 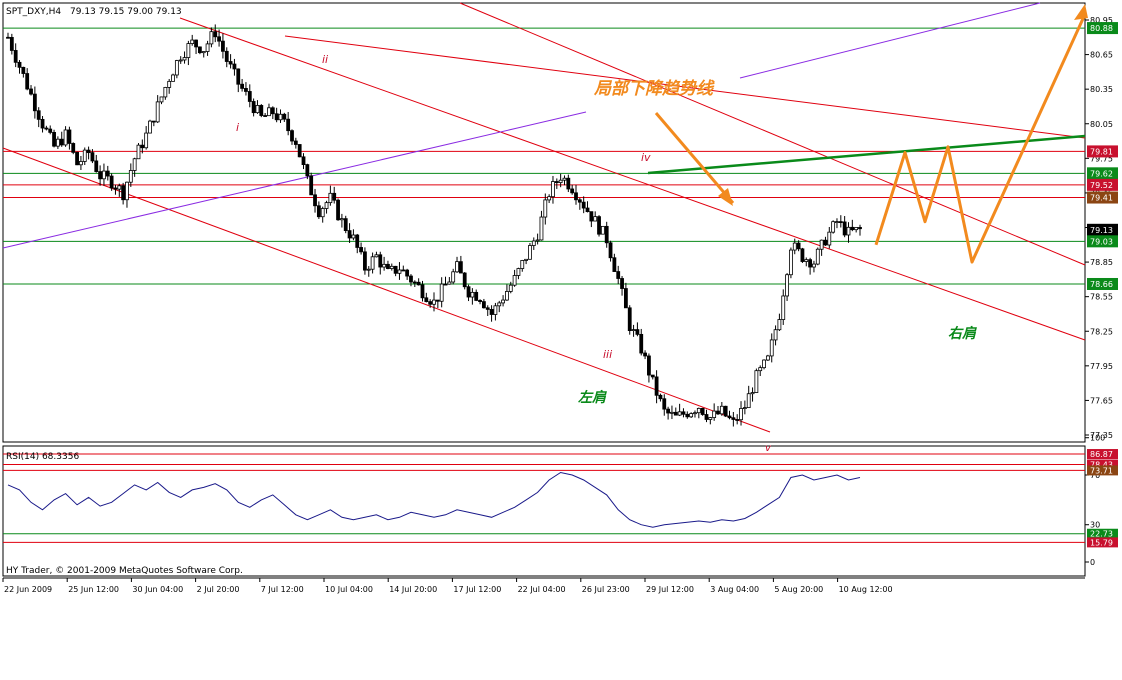 What do you see at coordinates (654, 89) in the screenshot?
I see `local-downtrend-label: 局部下降趋势线` at bounding box center [654, 89].